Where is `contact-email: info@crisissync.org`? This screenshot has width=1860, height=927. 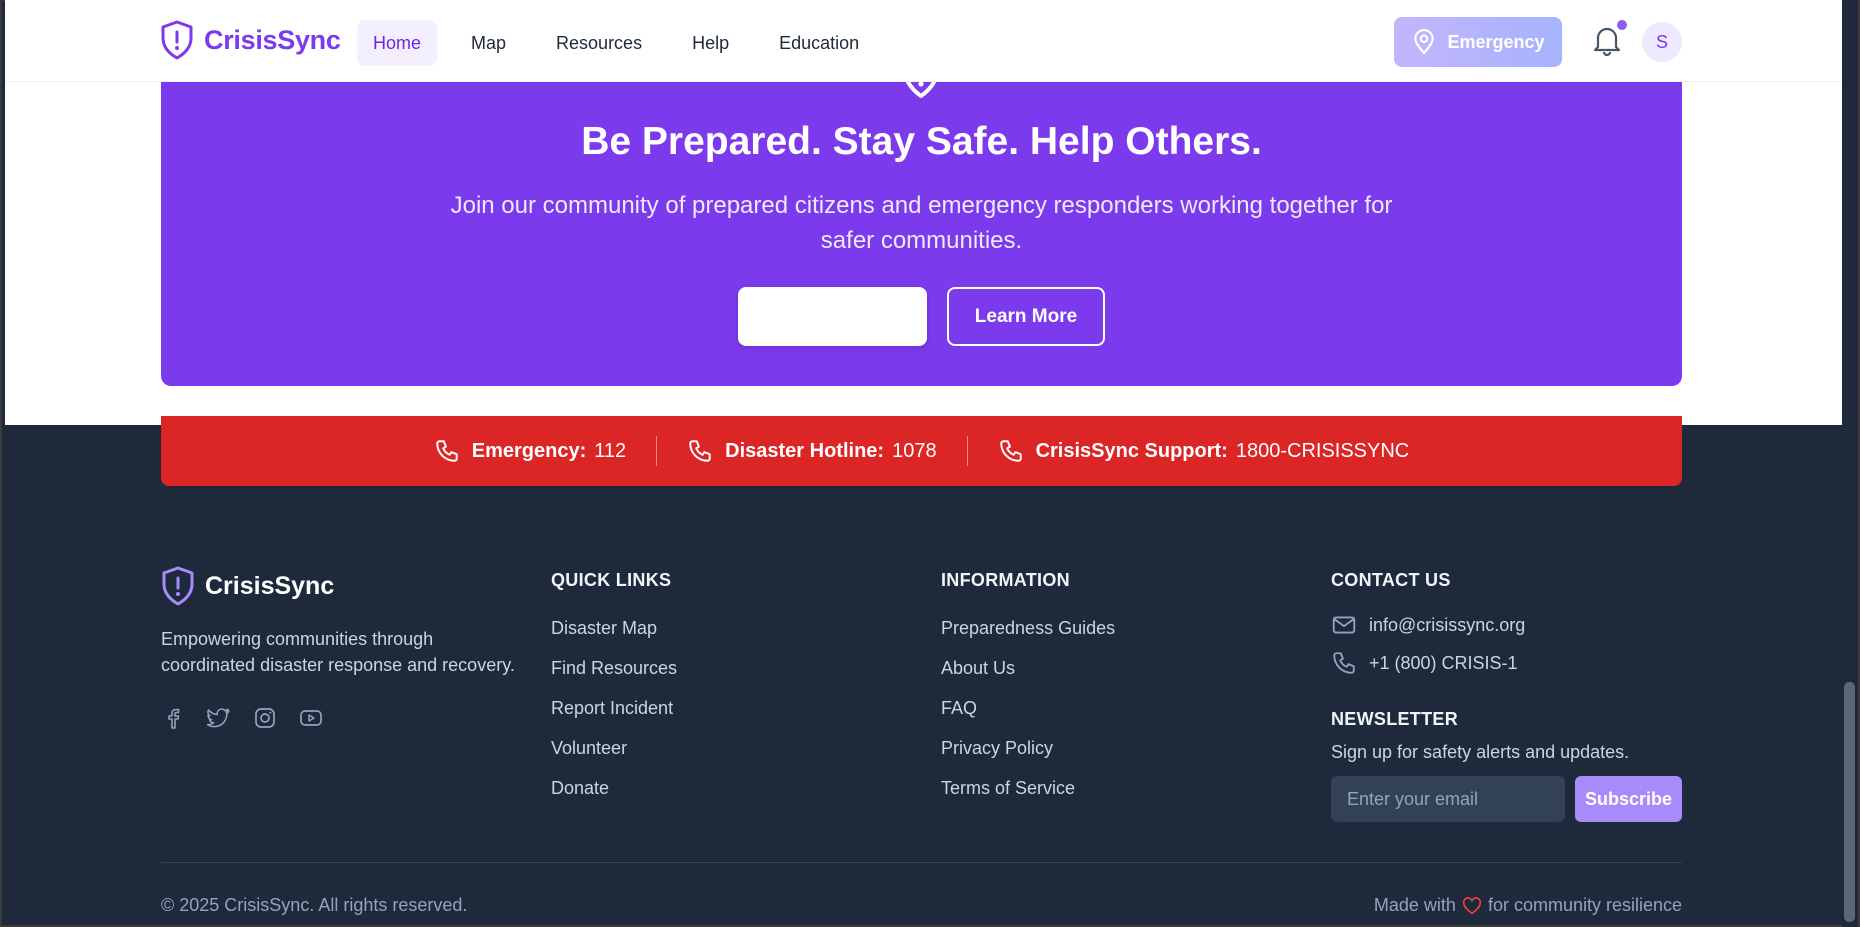 contact-email: info@crisissync.org is located at coordinates (1428, 625).